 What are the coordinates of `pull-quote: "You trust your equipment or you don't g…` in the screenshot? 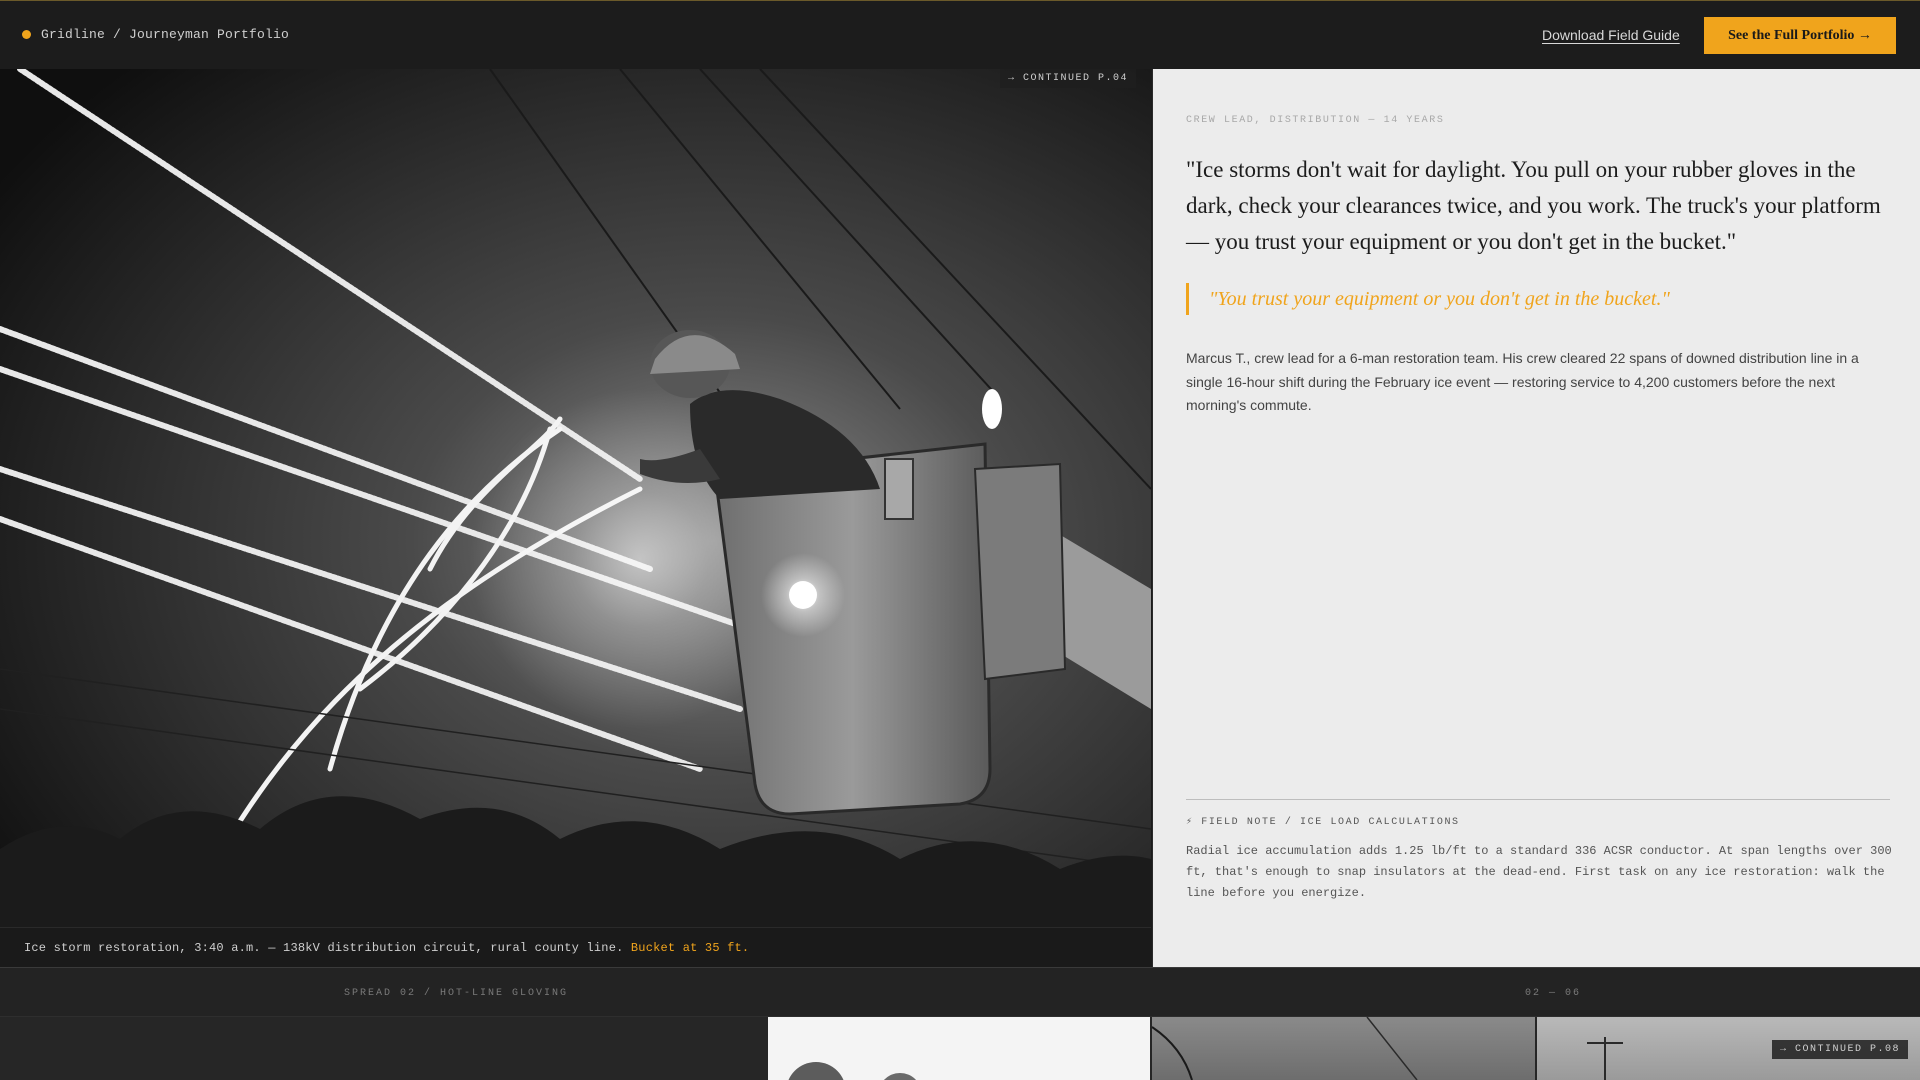 It's located at (1428, 299).